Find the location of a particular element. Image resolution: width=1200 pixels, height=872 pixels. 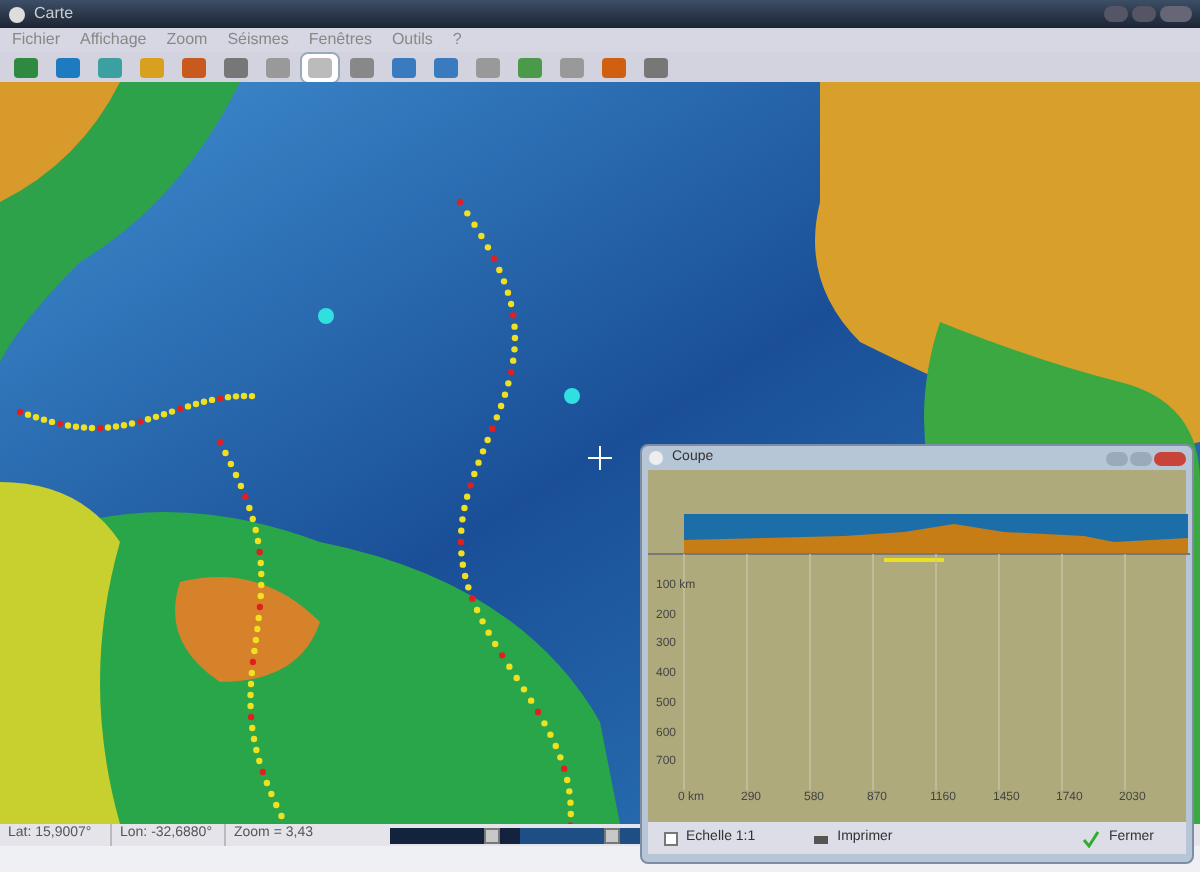

check-icon is located at coordinates (1091, 838).